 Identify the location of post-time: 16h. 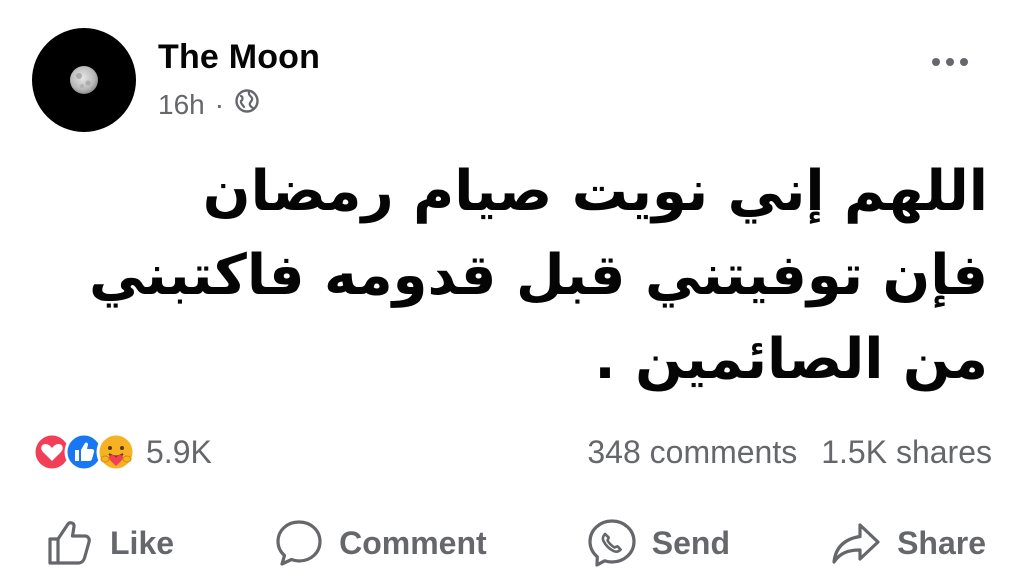
(181, 105).